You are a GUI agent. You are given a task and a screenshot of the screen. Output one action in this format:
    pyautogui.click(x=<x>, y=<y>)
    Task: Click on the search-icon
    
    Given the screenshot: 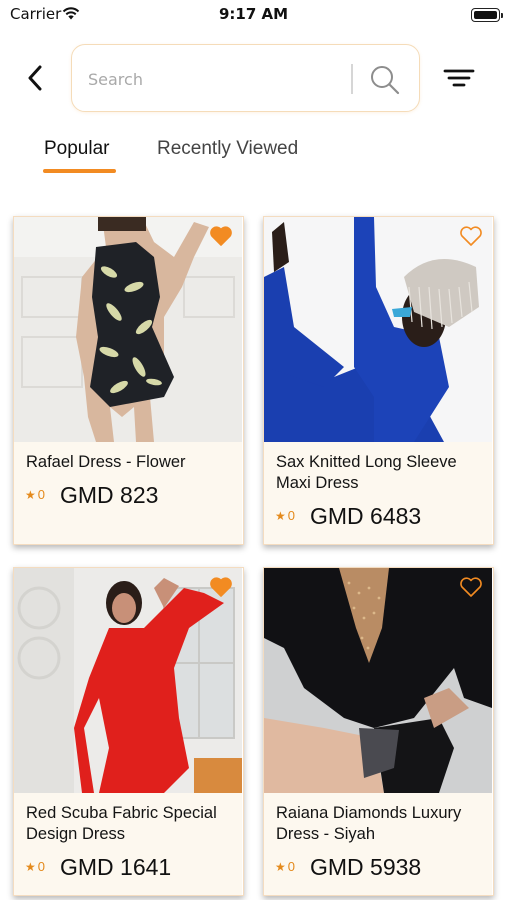 What is the action you would take?
    pyautogui.click(x=385, y=80)
    